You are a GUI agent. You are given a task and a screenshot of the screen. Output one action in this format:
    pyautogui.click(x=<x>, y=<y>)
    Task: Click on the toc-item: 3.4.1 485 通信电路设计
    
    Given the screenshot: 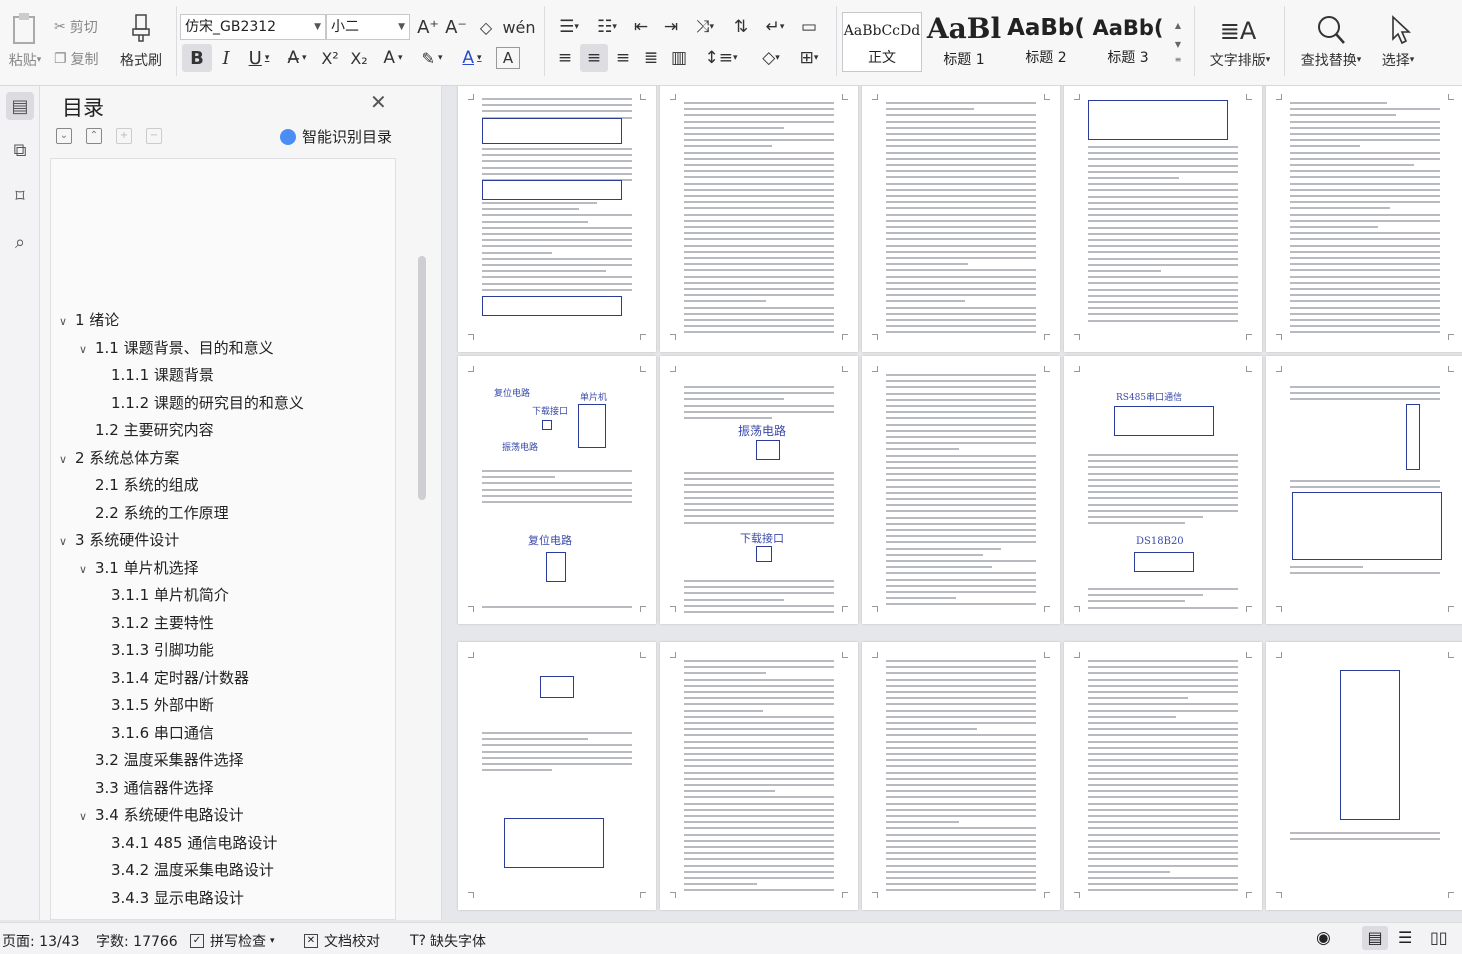 What is the action you would take?
    pyautogui.click(x=194, y=842)
    